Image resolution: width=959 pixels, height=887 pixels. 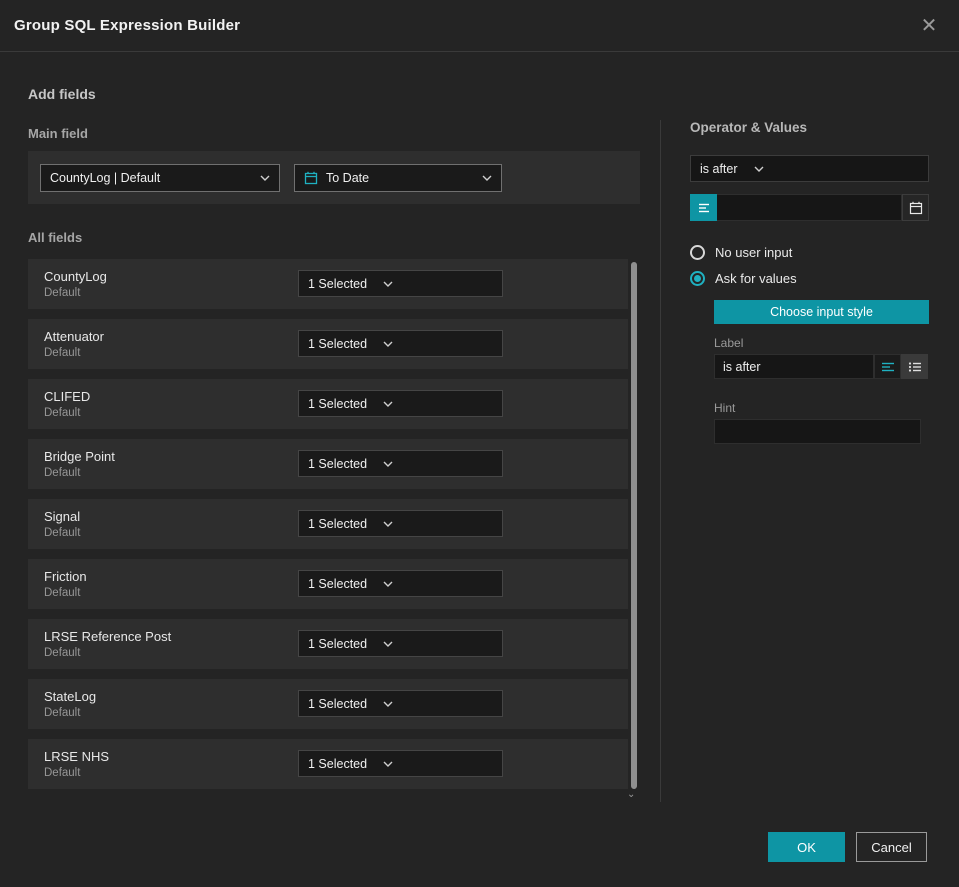 What do you see at coordinates (891, 847) in the screenshot?
I see `cancel-button: Cancel` at bounding box center [891, 847].